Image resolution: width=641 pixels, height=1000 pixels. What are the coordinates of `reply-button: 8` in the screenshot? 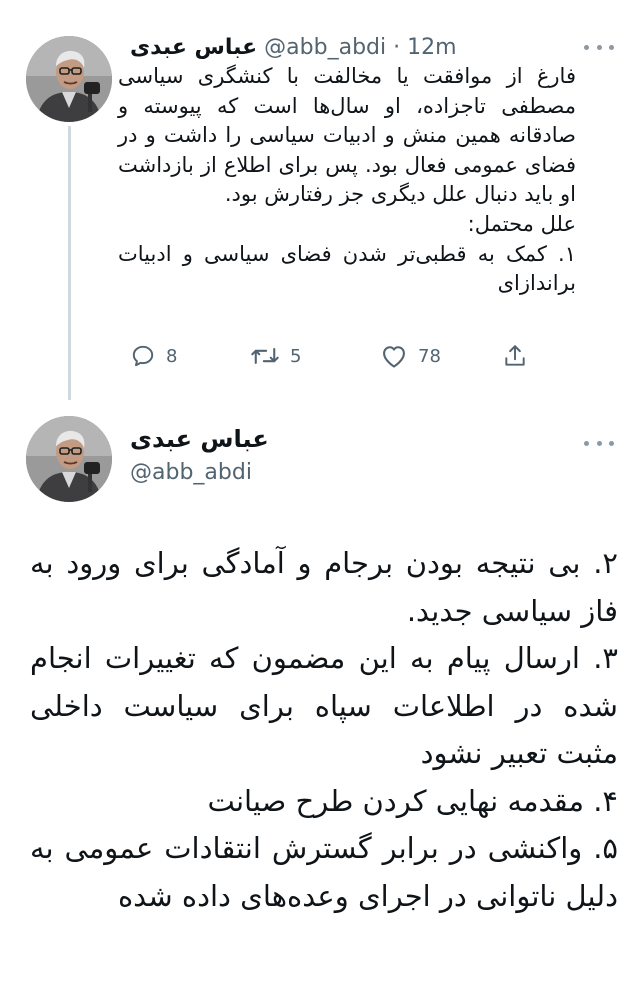 It's located at (153, 356).